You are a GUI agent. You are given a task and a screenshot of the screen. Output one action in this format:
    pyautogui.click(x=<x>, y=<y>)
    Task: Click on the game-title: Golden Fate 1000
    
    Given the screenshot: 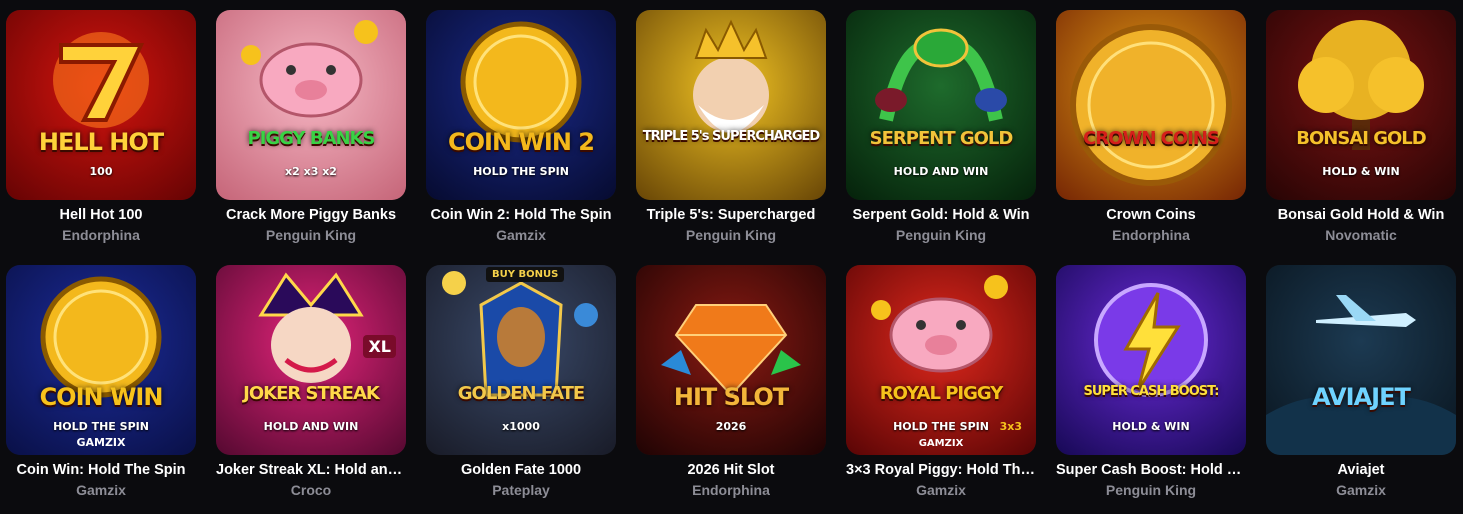 What is the action you would take?
    pyautogui.click(x=521, y=470)
    